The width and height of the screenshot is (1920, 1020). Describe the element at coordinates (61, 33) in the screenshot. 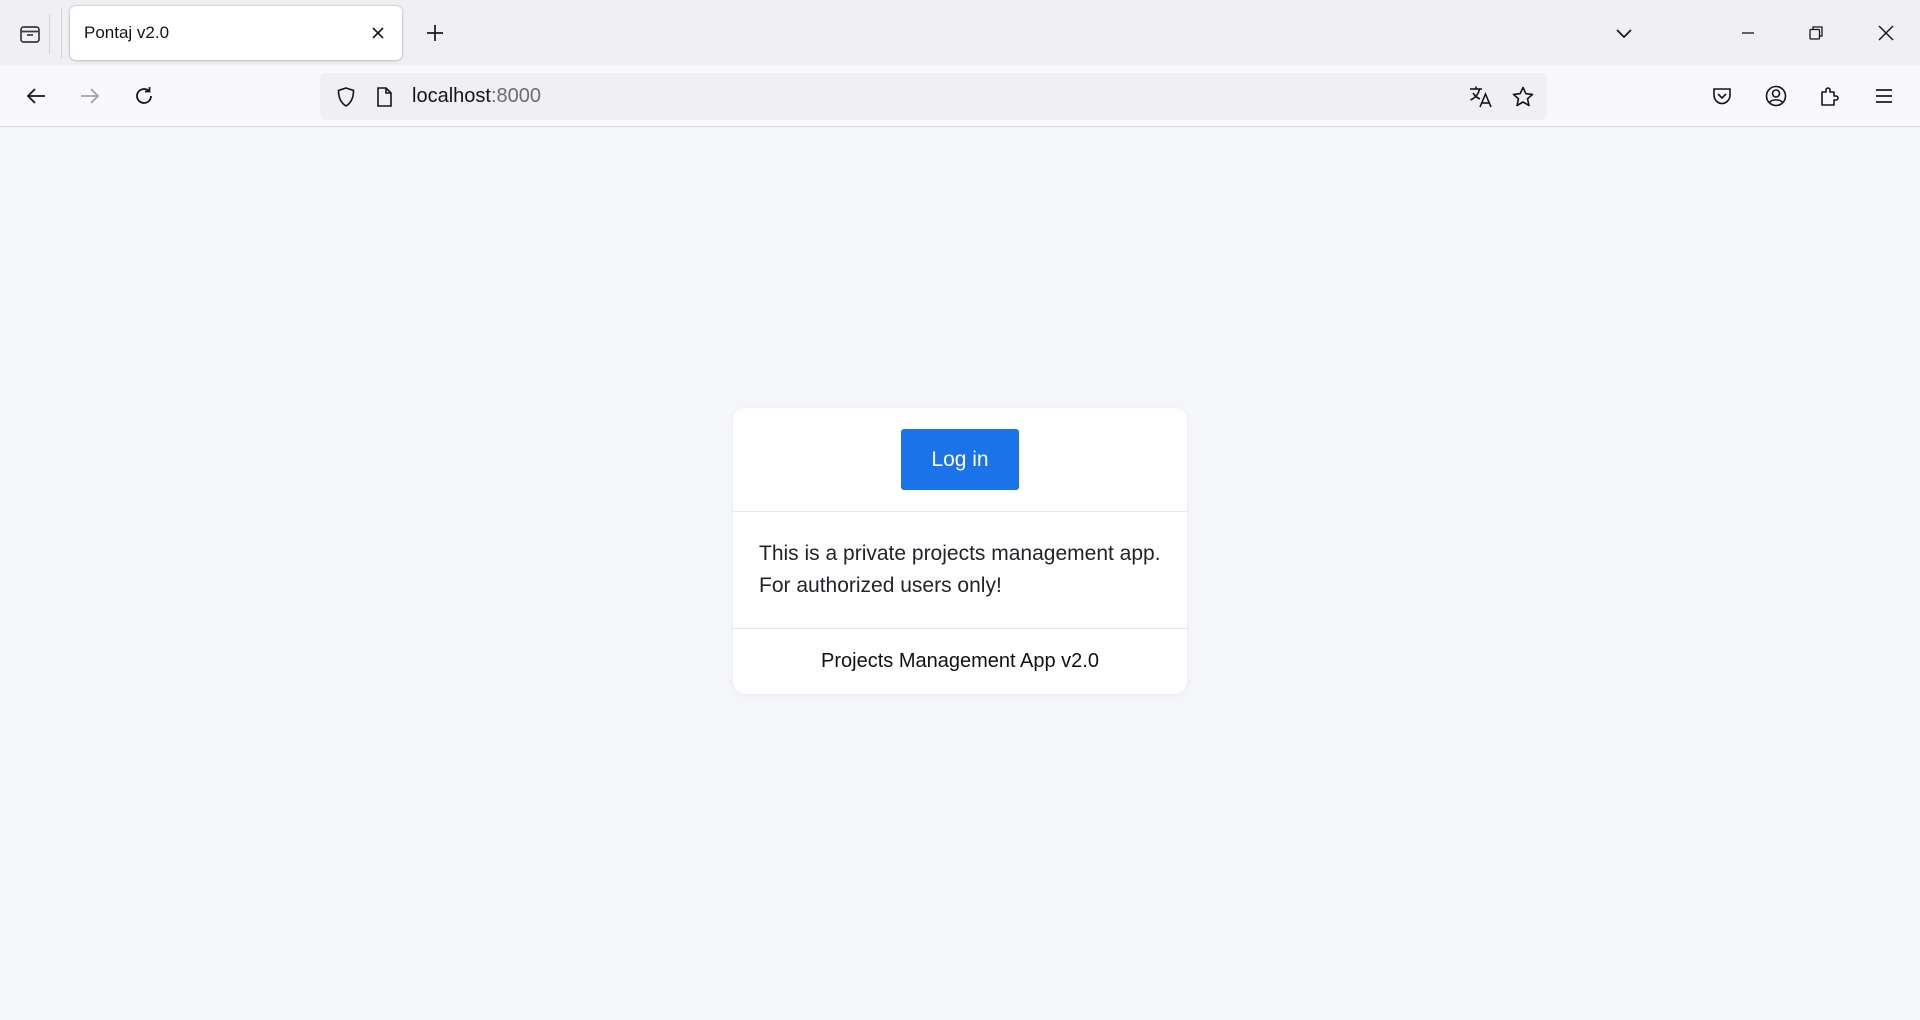

I see `tab-separator` at that location.